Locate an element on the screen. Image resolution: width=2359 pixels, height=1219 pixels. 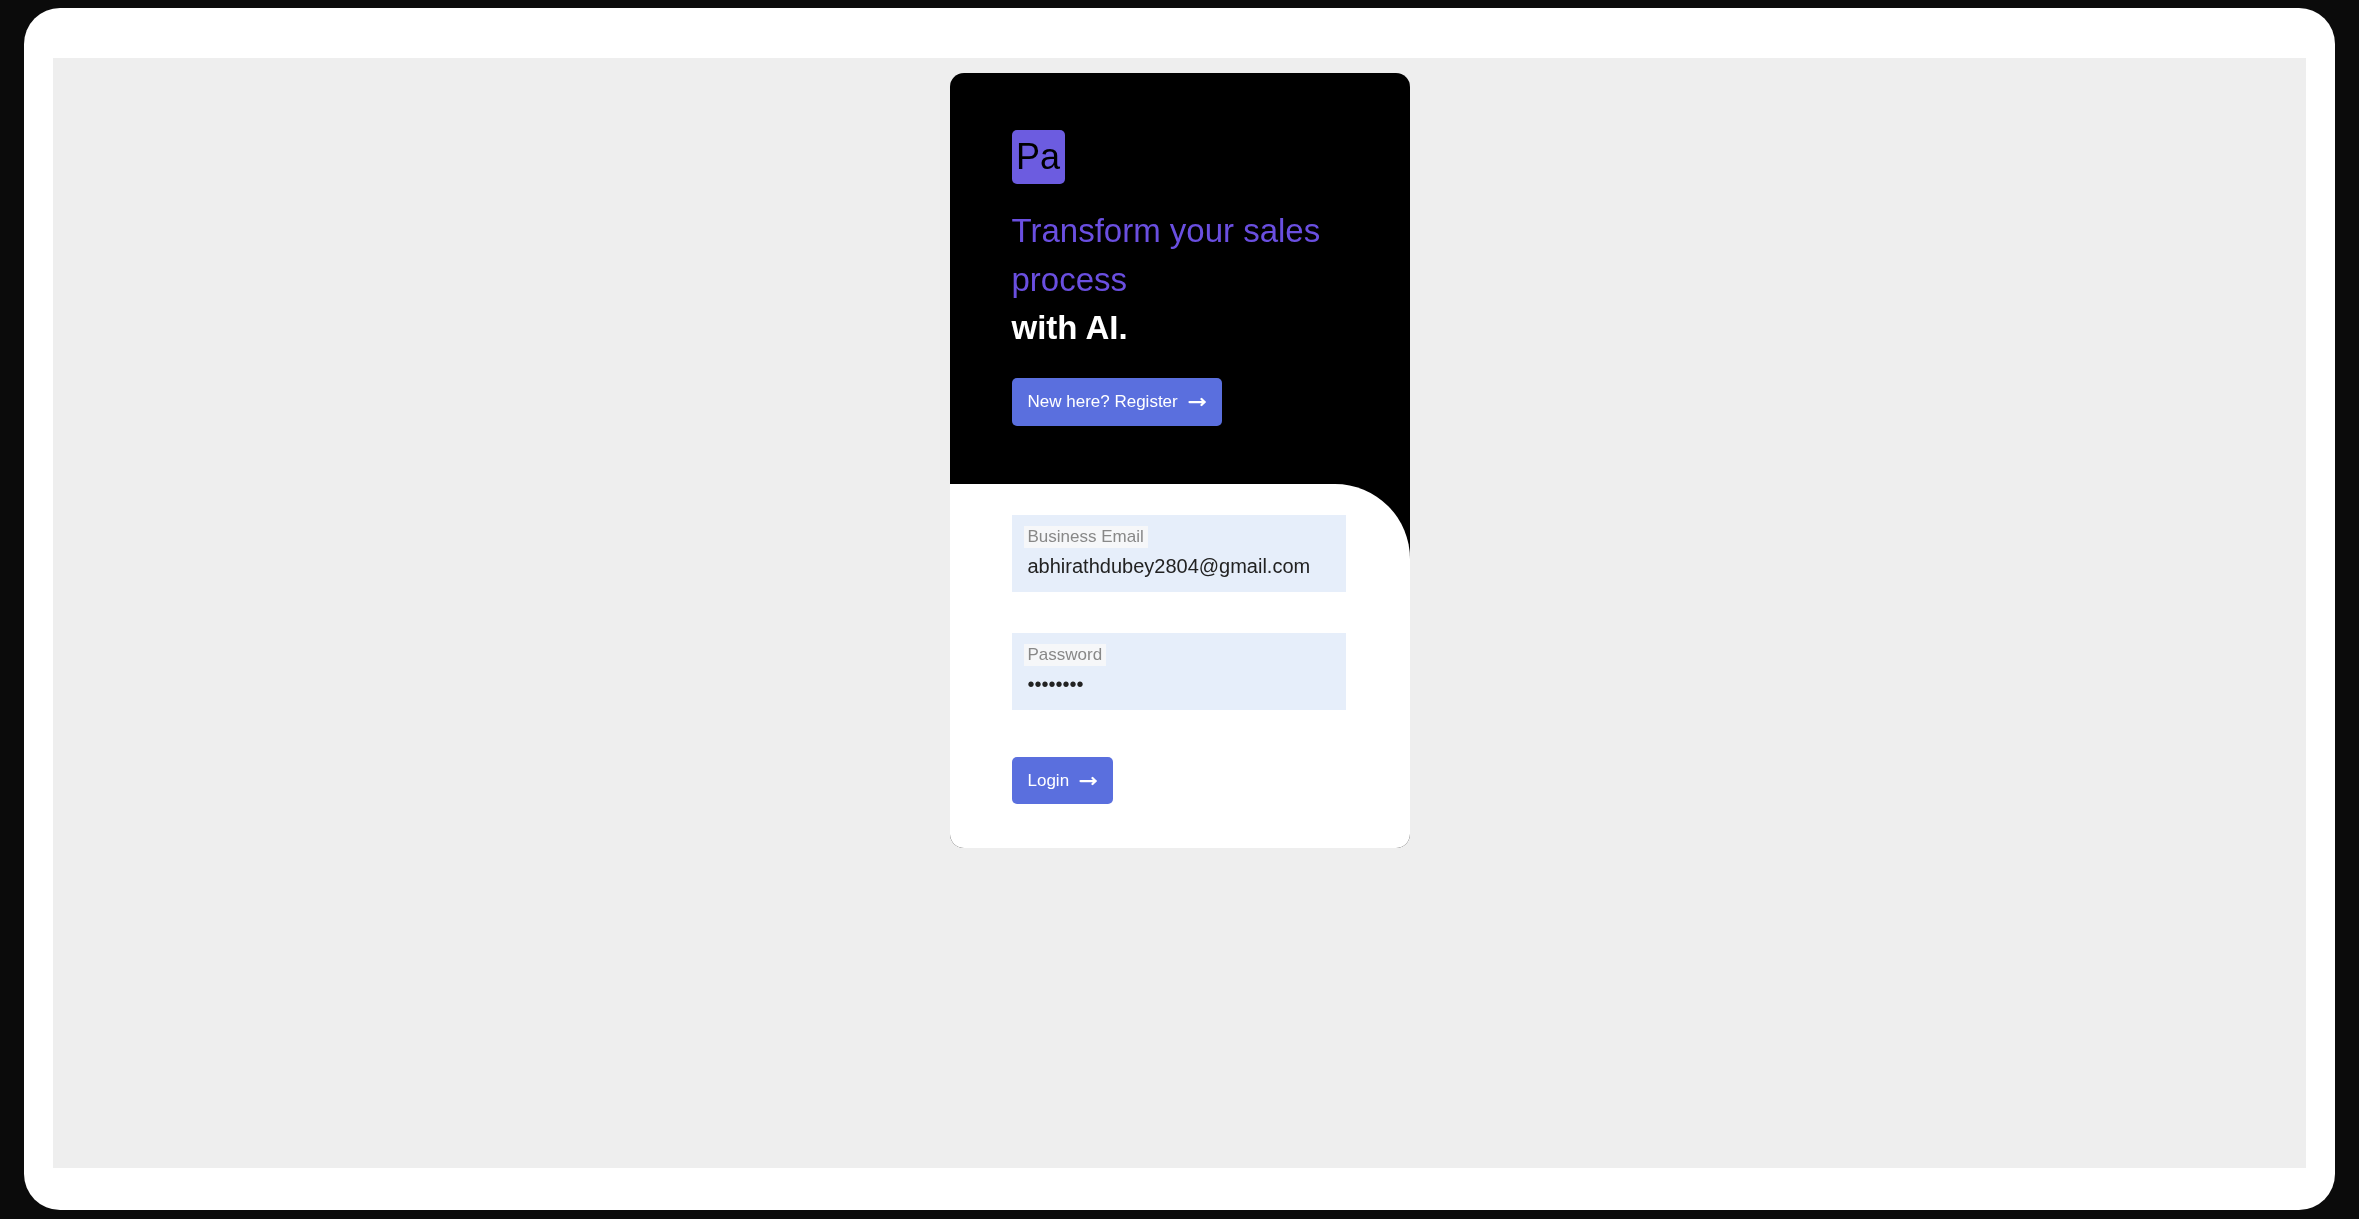
register-button: New here? Register is located at coordinates (1116, 402).